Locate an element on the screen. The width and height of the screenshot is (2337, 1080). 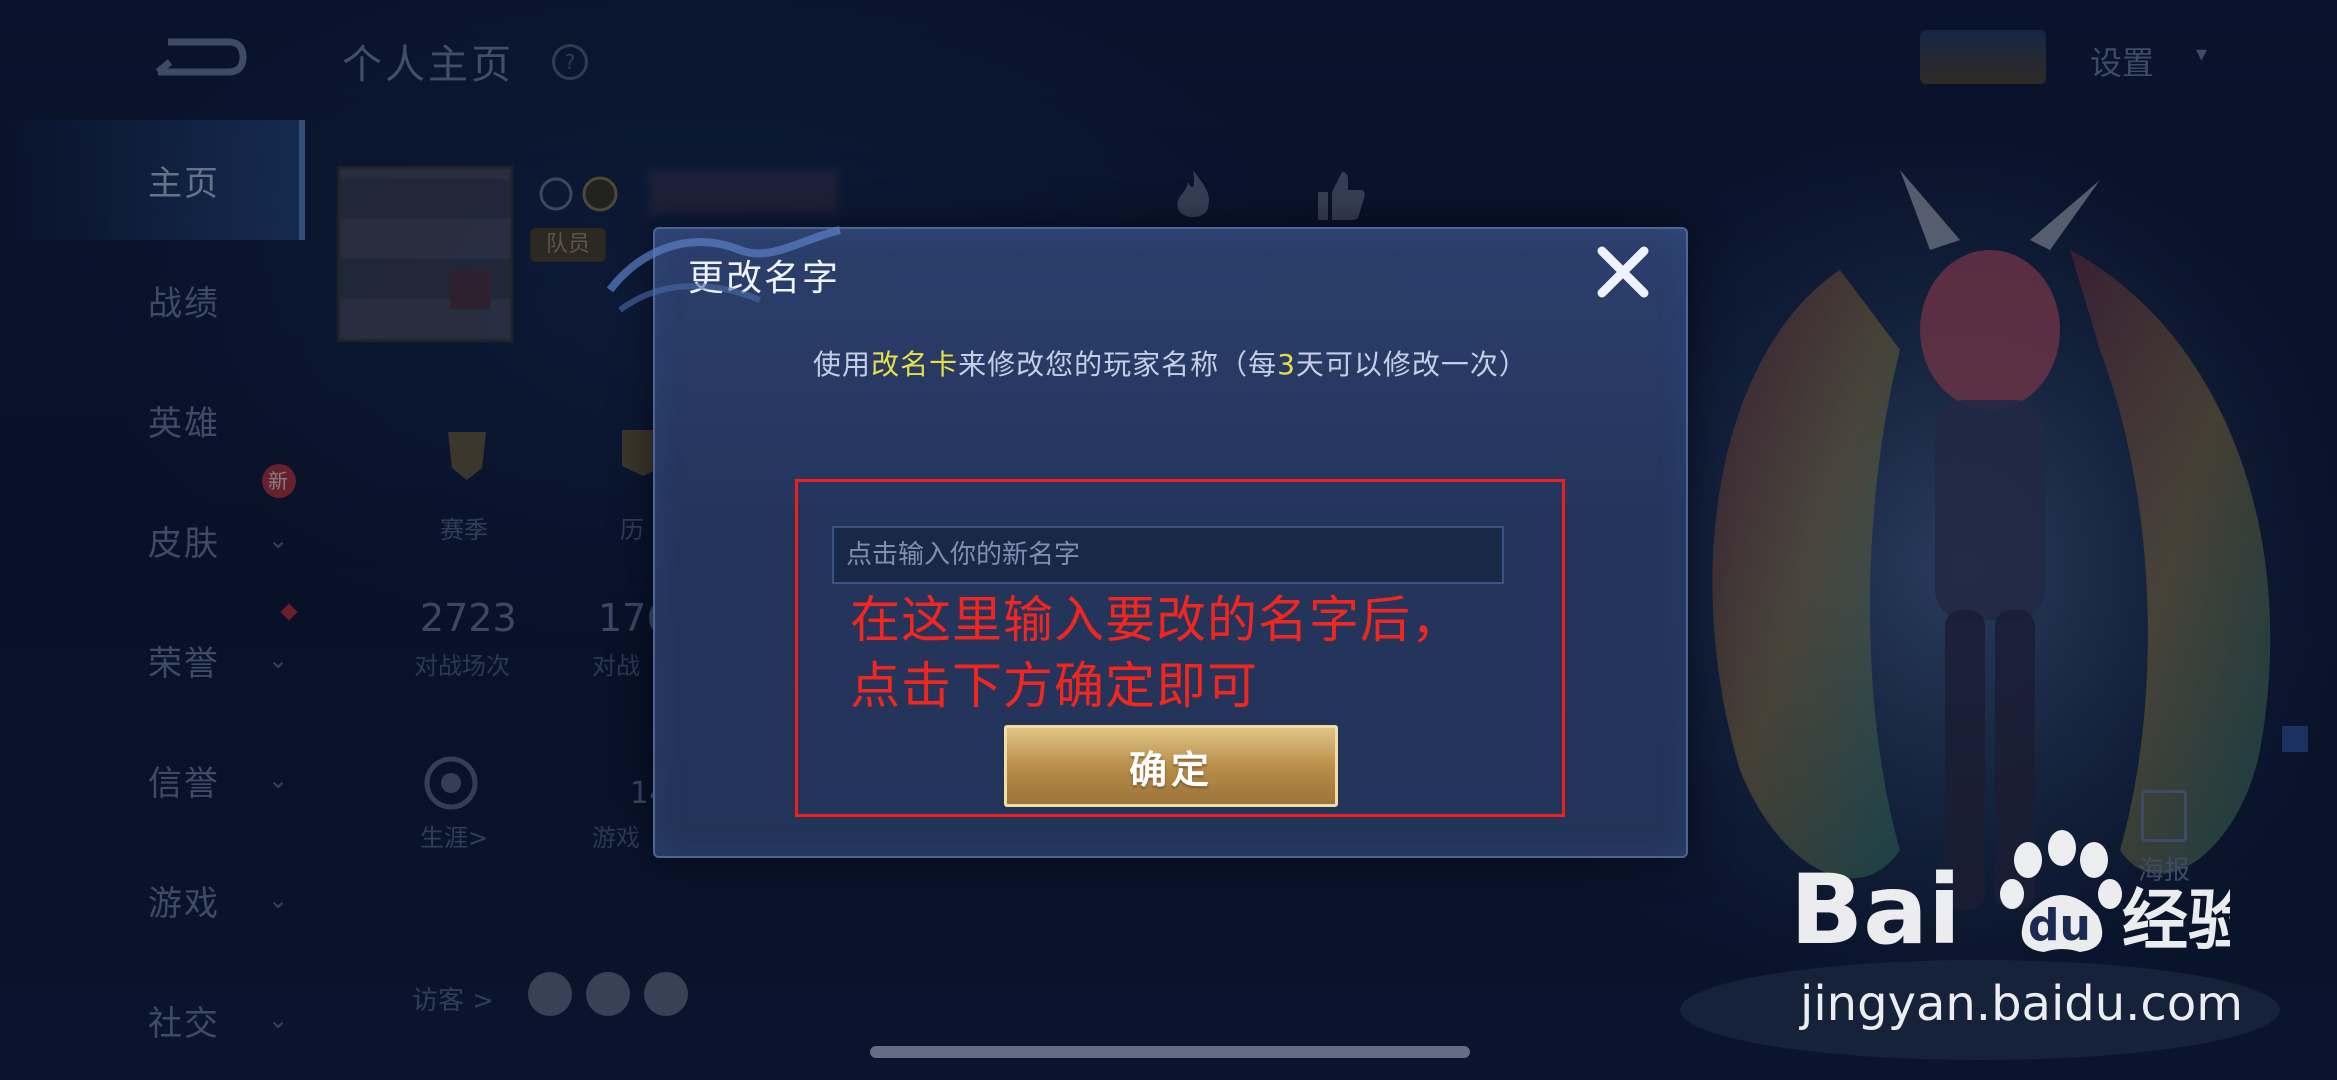
annotation-line-1: 在这里输入要改的名字后， is located at coordinates (1156, 620).